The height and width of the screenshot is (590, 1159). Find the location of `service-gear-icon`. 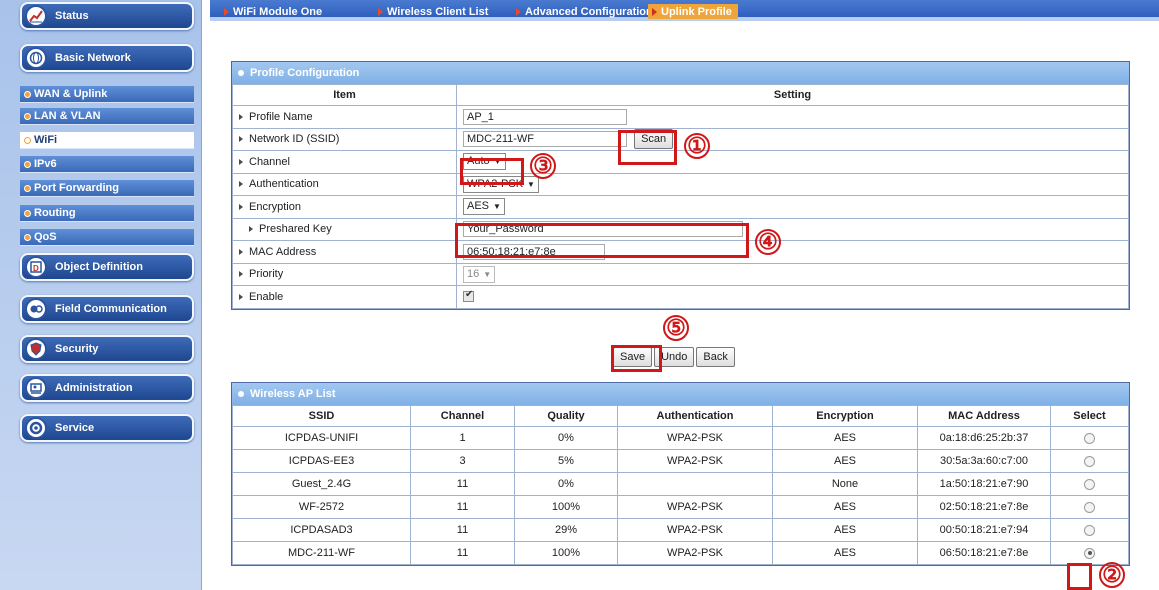

service-gear-icon is located at coordinates (36, 428).